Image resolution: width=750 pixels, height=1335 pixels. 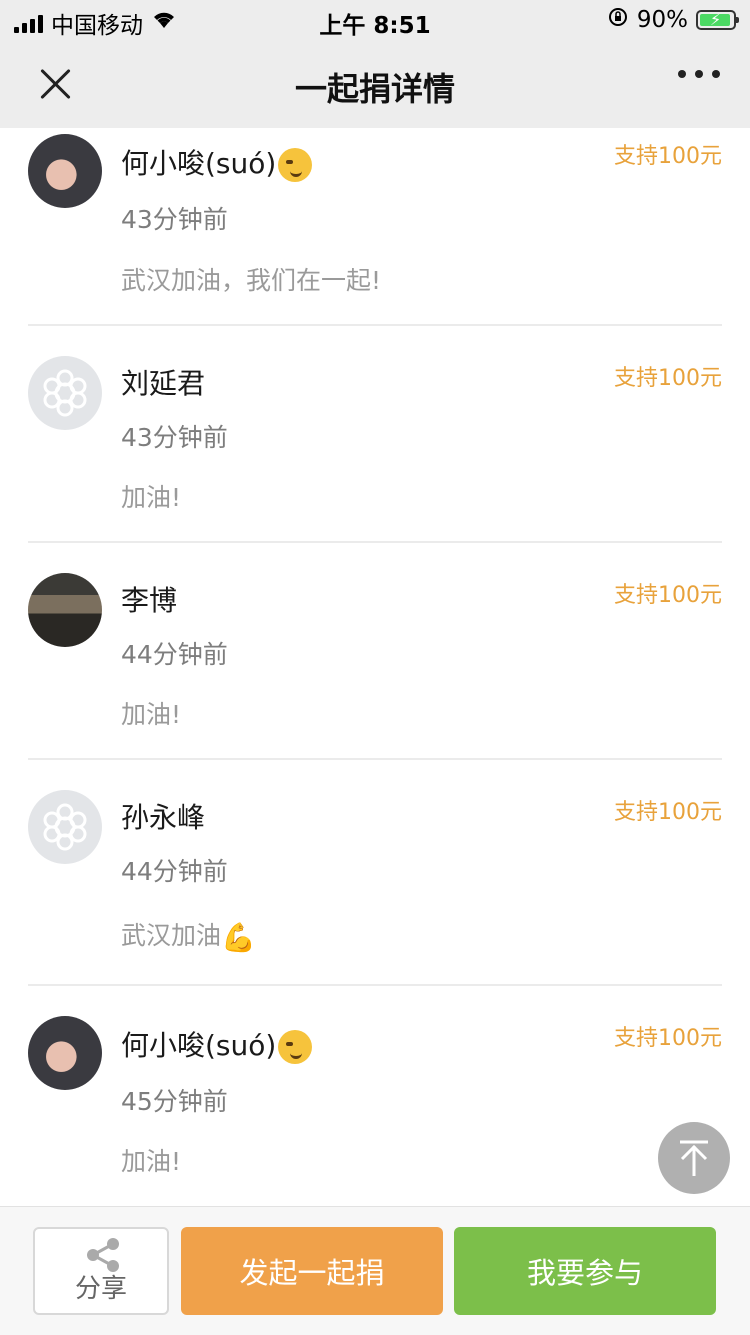 I want to click on scroll-to-top-button, so click(x=694, y=1158).